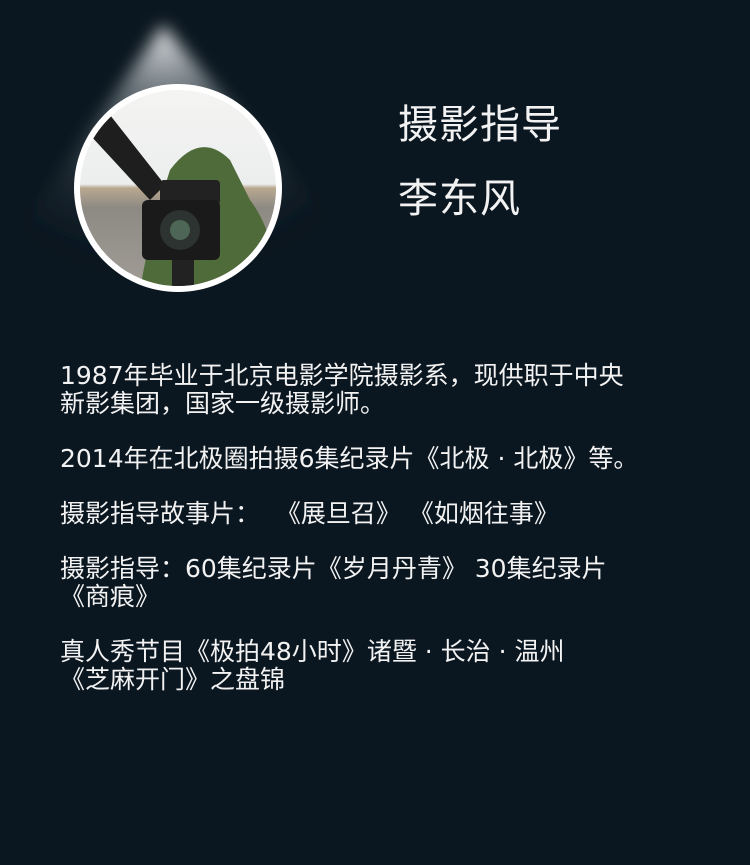  What do you see at coordinates (480, 125) in the screenshot?
I see `role-title: 摄影指导` at bounding box center [480, 125].